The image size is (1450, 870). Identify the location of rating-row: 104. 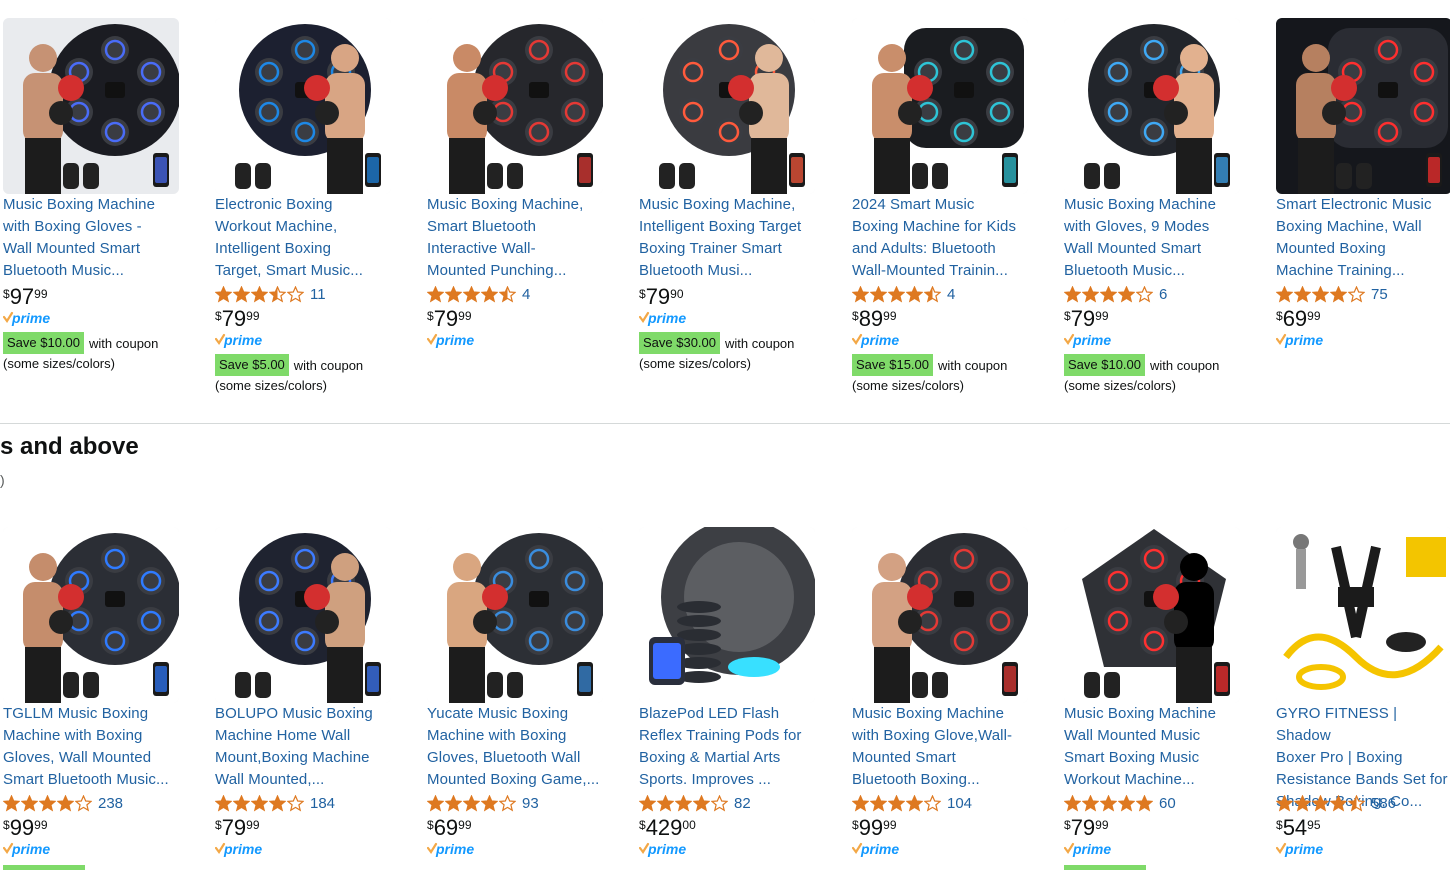
(912, 803).